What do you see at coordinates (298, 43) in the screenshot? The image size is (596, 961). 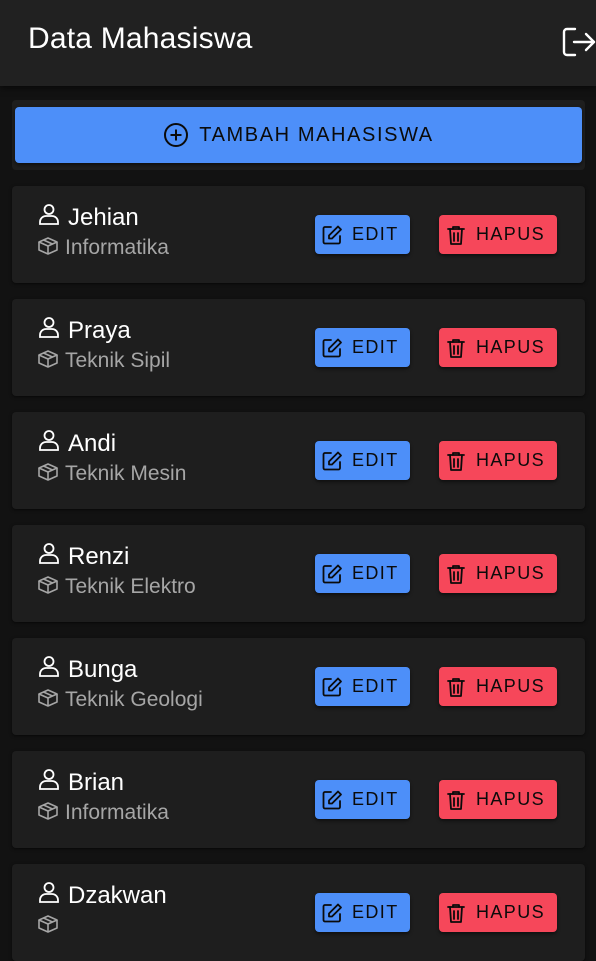 I see `app-bar: Data Mahasiswa` at bounding box center [298, 43].